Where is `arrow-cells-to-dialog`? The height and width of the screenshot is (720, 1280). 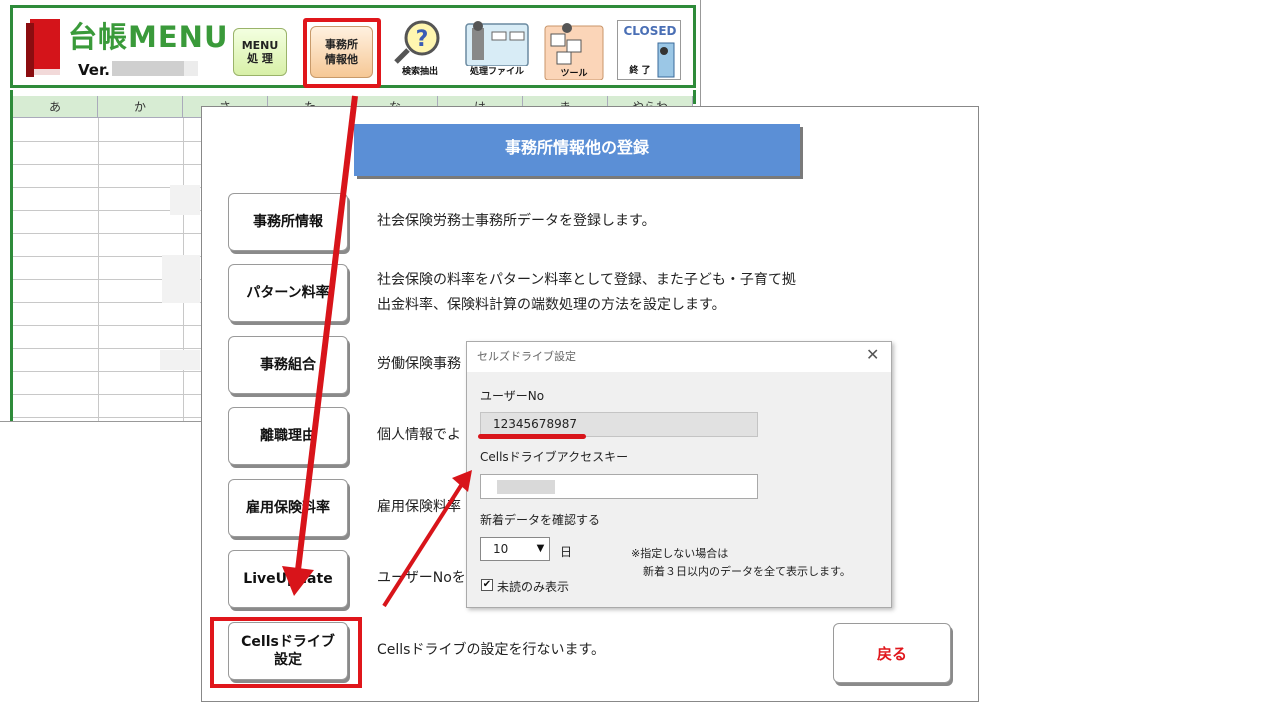 arrow-cells-to-dialog is located at coordinates (427, 539).